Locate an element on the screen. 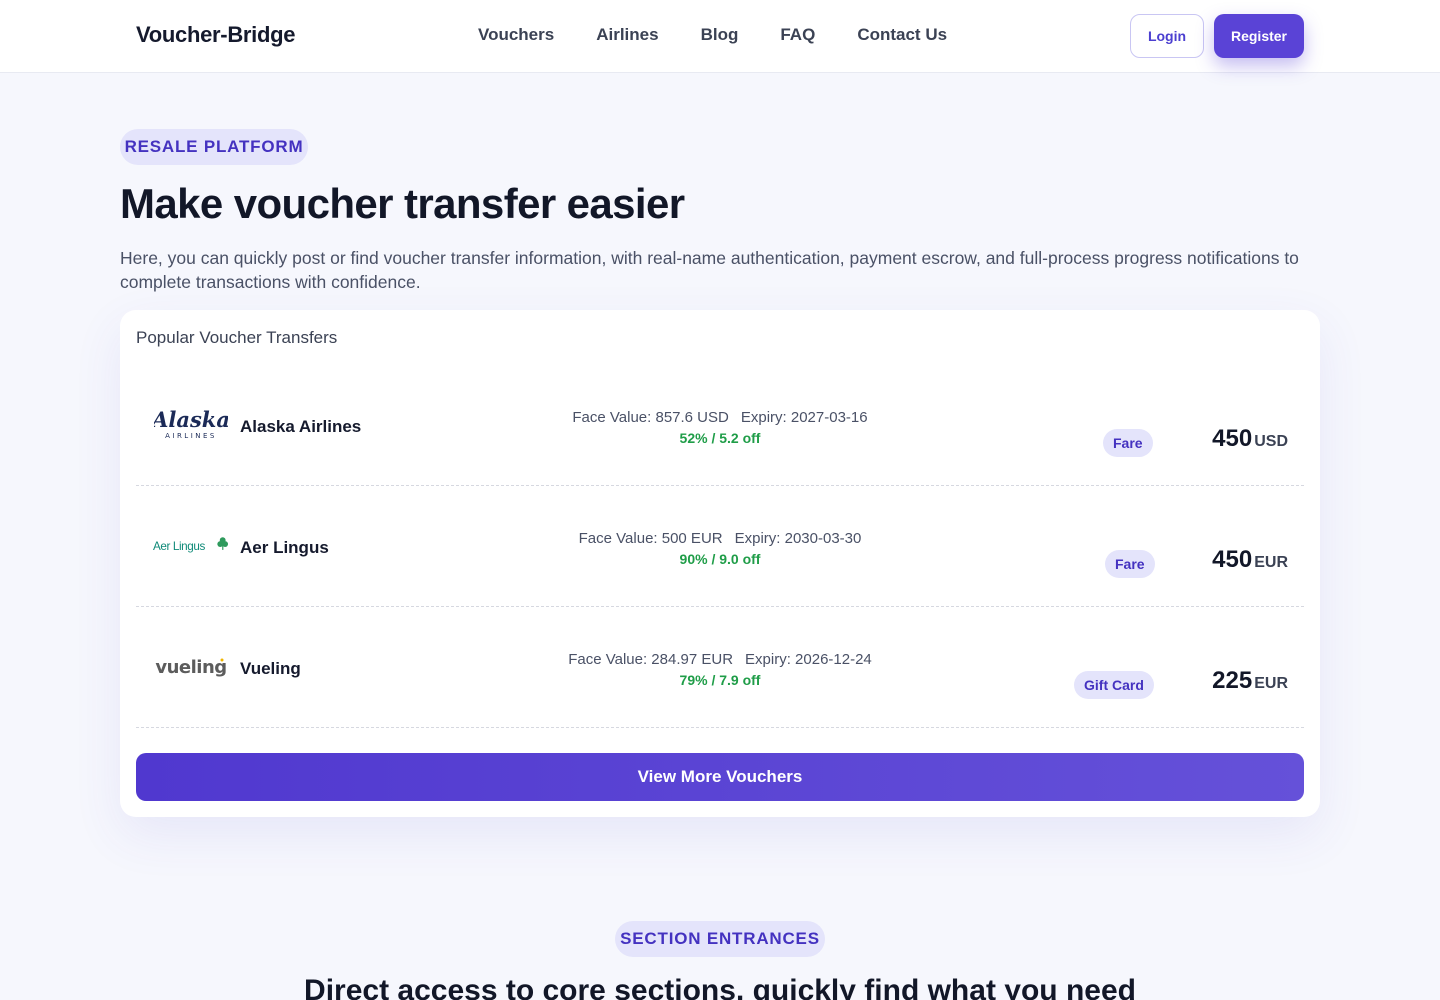 The image size is (1440, 1000). airline-name: Alaska Airlines is located at coordinates (301, 426).